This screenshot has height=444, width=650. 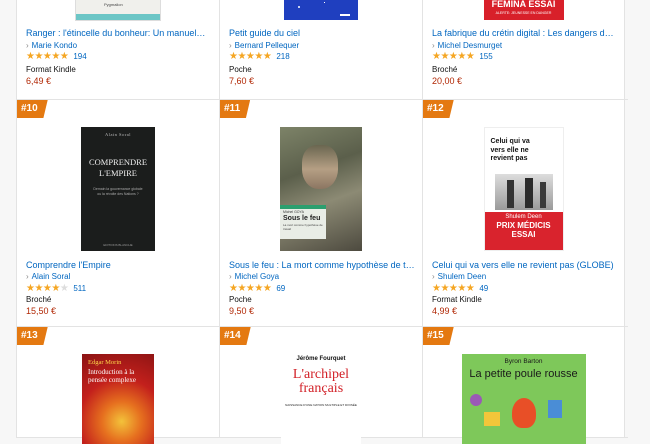 What do you see at coordinates (38, 81) in the screenshot?
I see `product-price: 6,49 €` at bounding box center [38, 81].